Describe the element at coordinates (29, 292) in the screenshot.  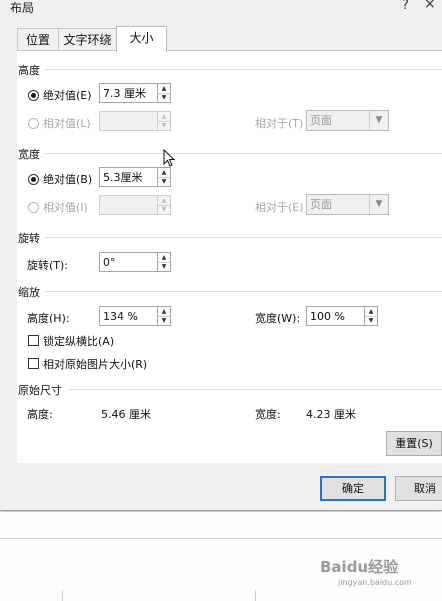
I see `scale-section-title: 缩放` at that location.